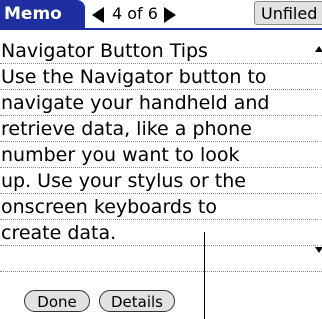  I want to click on scroll-down-icon, so click(318, 250).